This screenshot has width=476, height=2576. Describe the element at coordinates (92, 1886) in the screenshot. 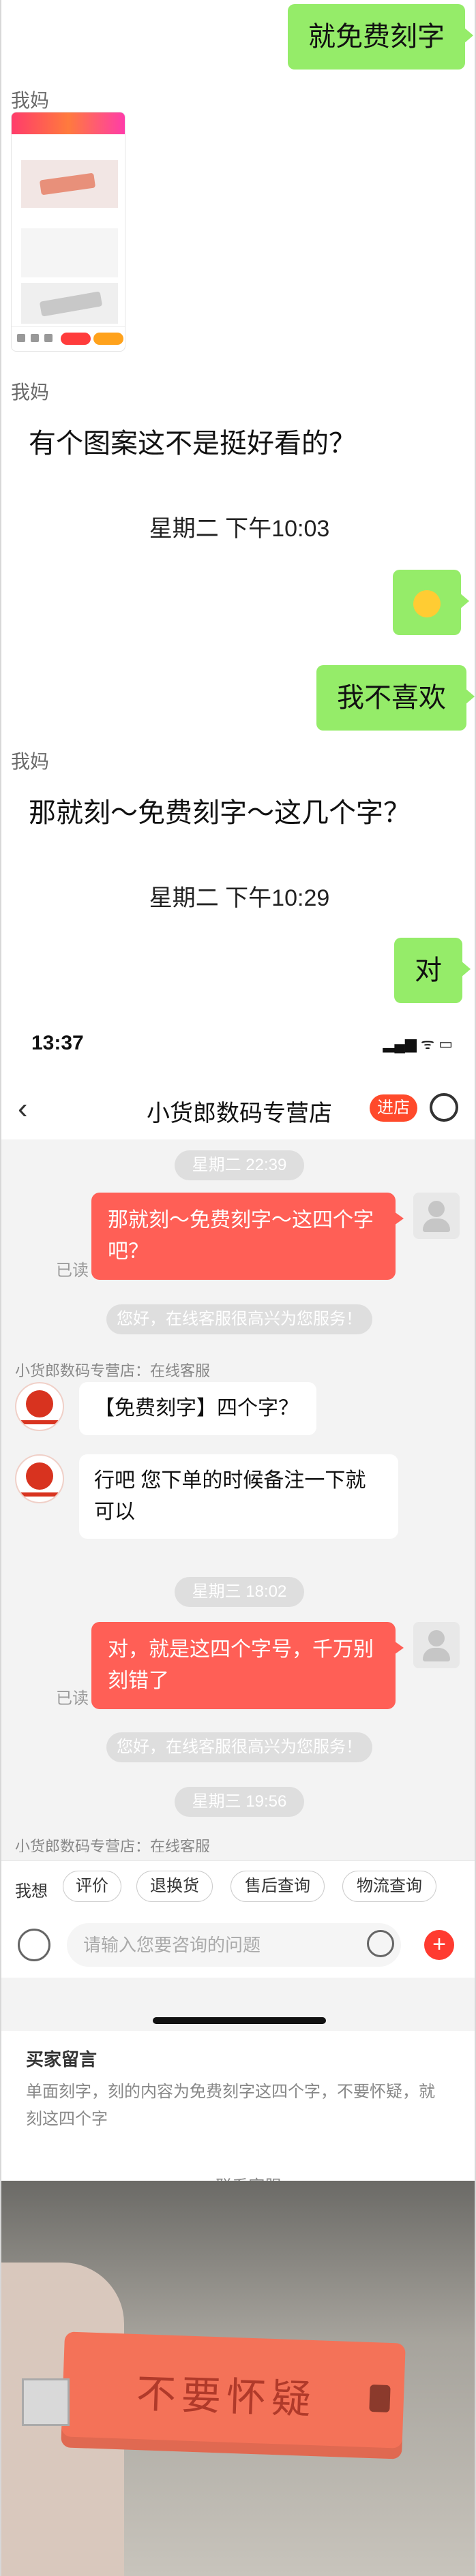

I see `quick-reply-review: 评价` at that location.